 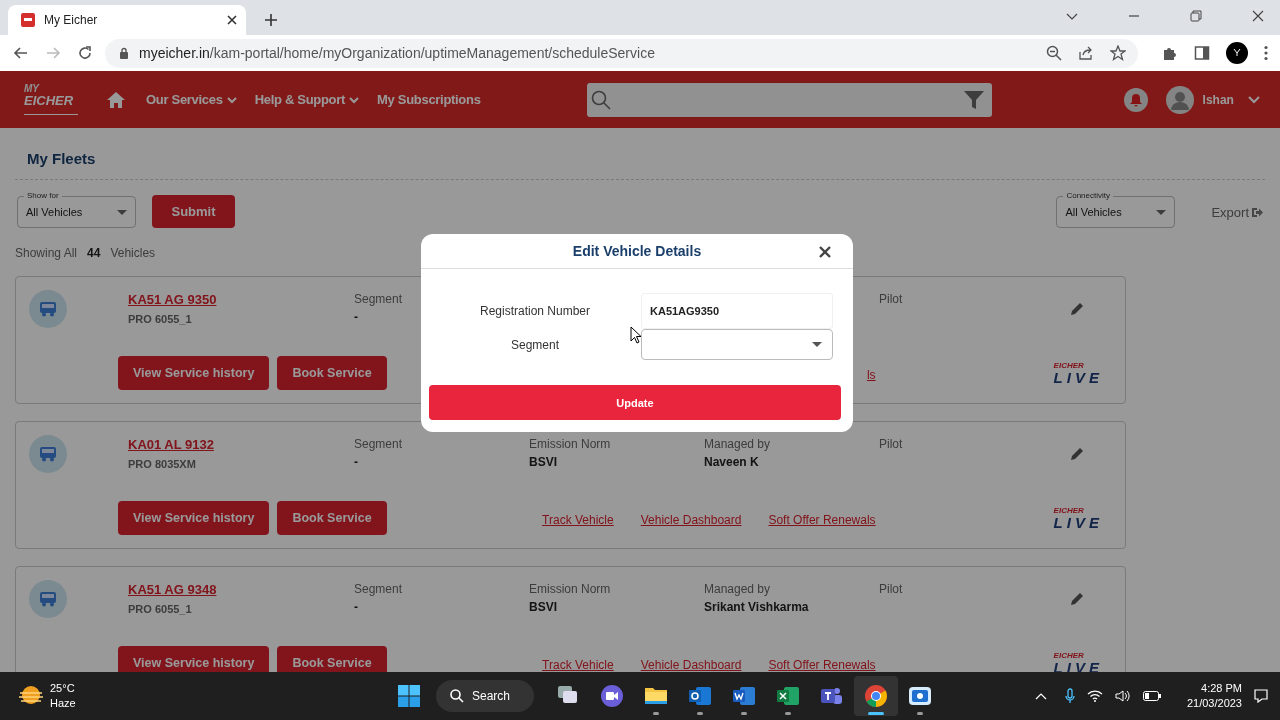 What do you see at coordinates (789, 99) in the screenshot?
I see `search-field` at bounding box center [789, 99].